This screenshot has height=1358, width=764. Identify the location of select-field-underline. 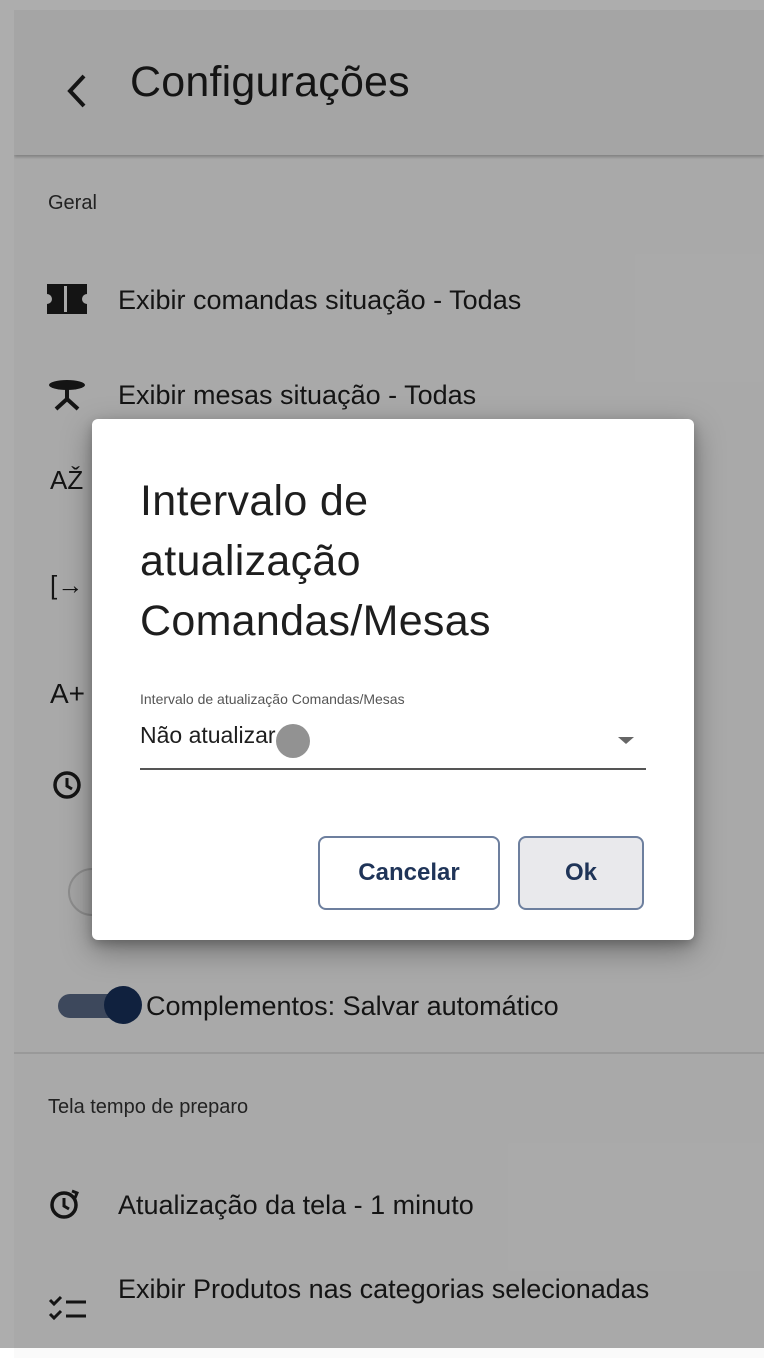
(393, 769).